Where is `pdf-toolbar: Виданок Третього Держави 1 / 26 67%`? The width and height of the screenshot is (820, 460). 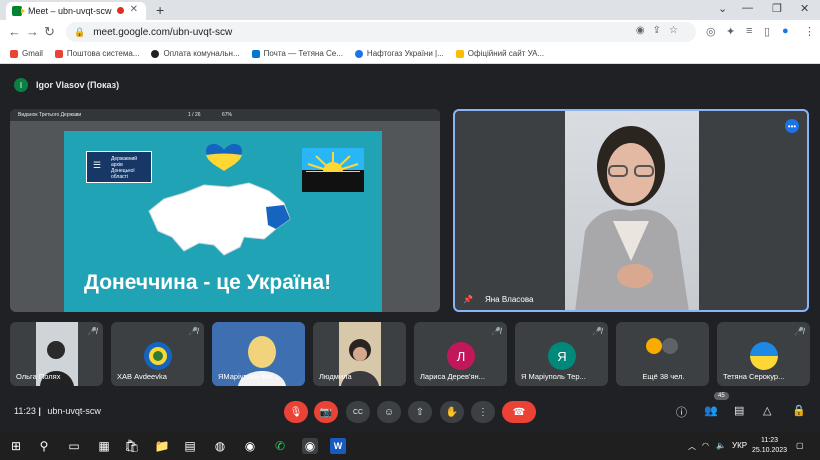 pdf-toolbar: Виданок Третього Держави 1 / 26 67% is located at coordinates (225, 115).